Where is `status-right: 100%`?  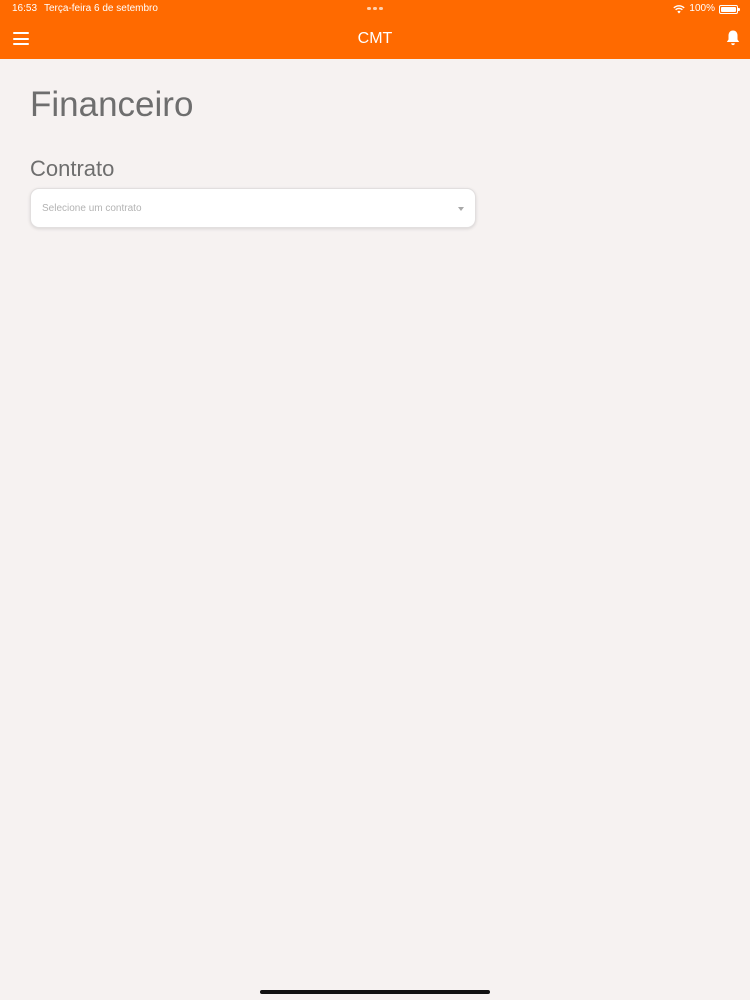 status-right: 100% is located at coordinates (706, 9).